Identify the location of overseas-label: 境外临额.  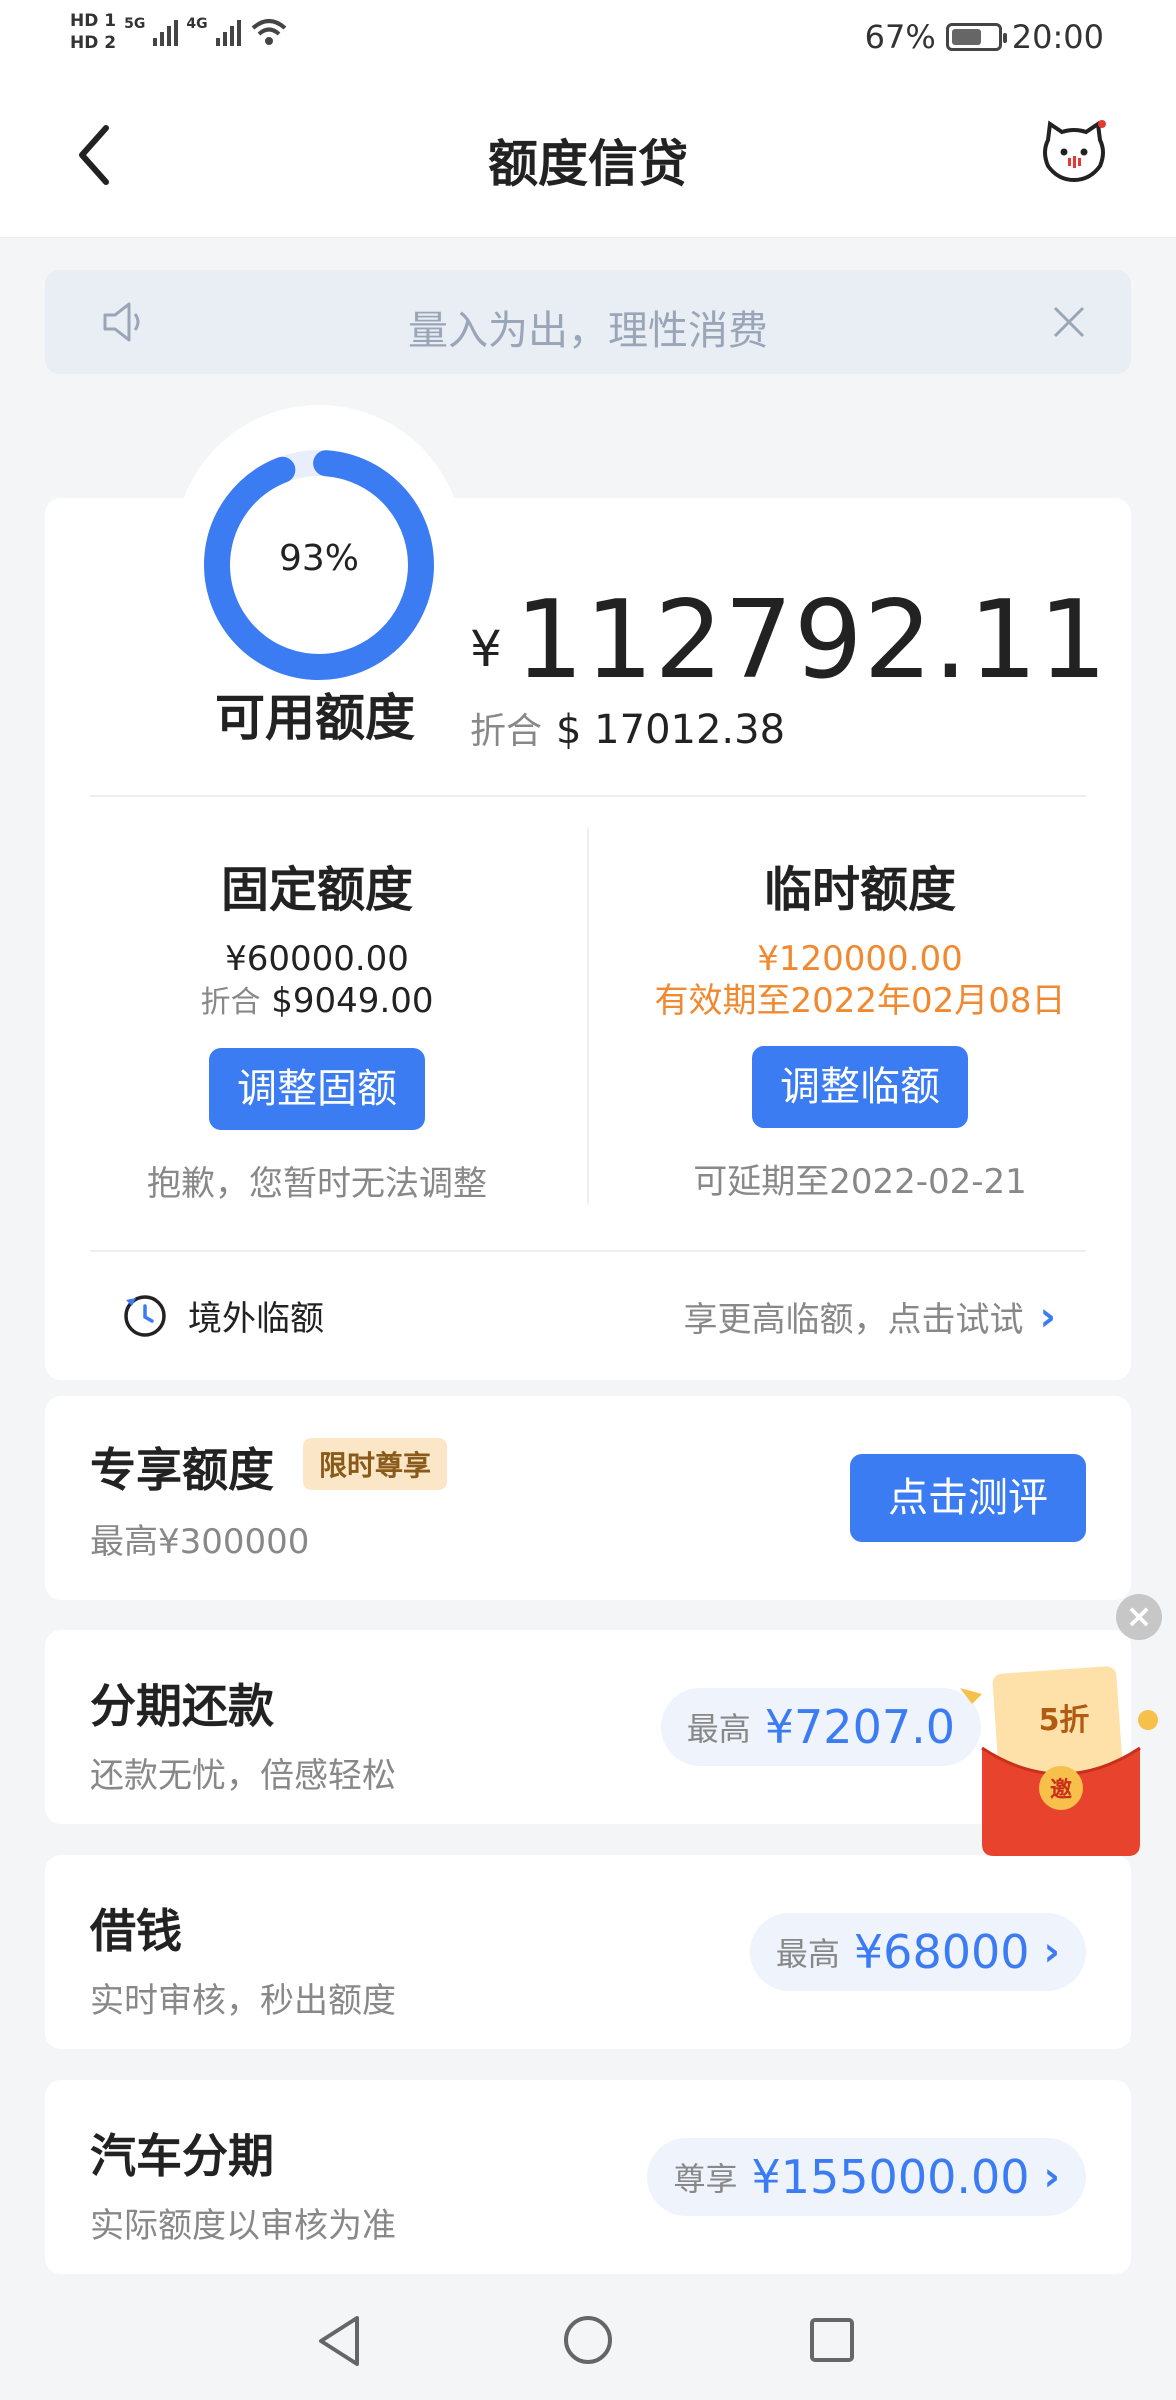
(256, 1318).